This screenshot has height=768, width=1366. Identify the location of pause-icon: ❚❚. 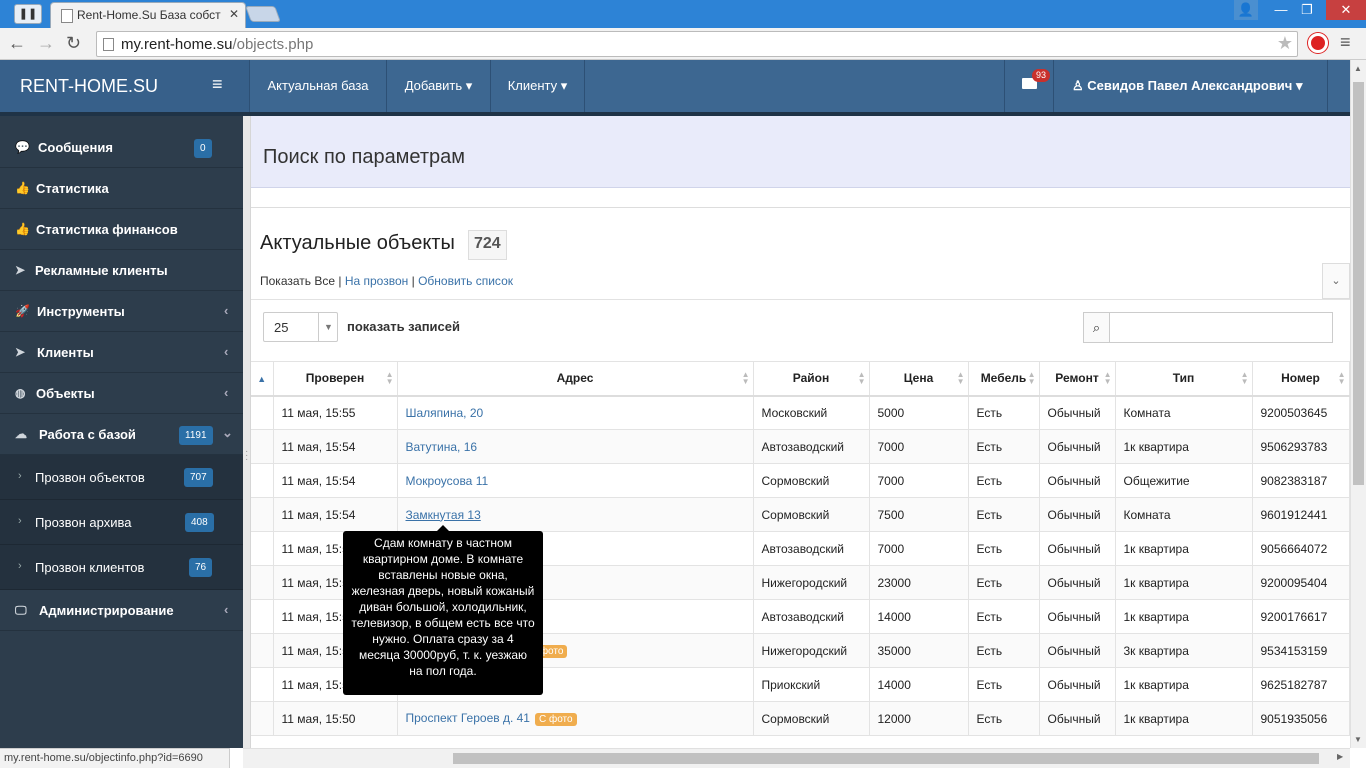
(28, 14).